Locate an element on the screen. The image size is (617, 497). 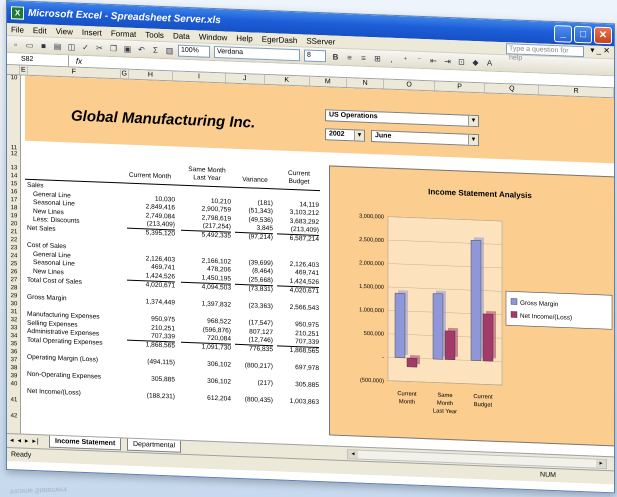
new-file-icon: ▫ is located at coordinates (15, 44).